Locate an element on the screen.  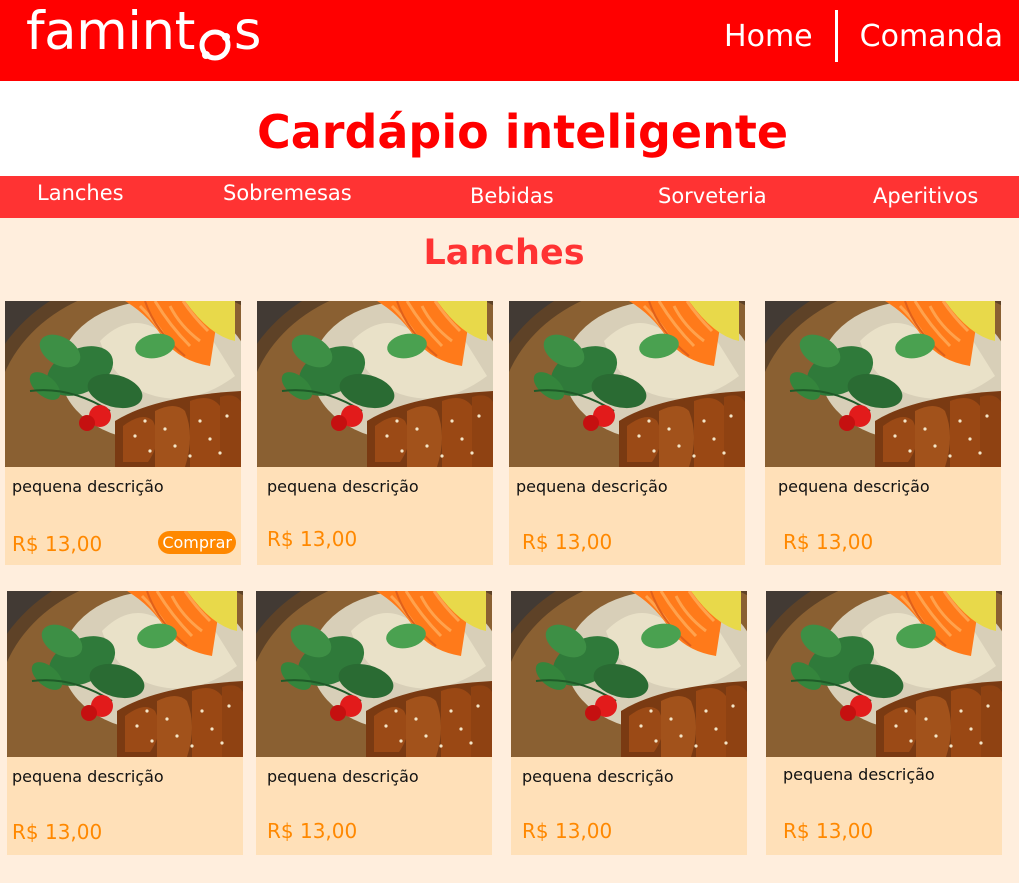
main-nav: Home Comanda is located at coordinates (863, 36).